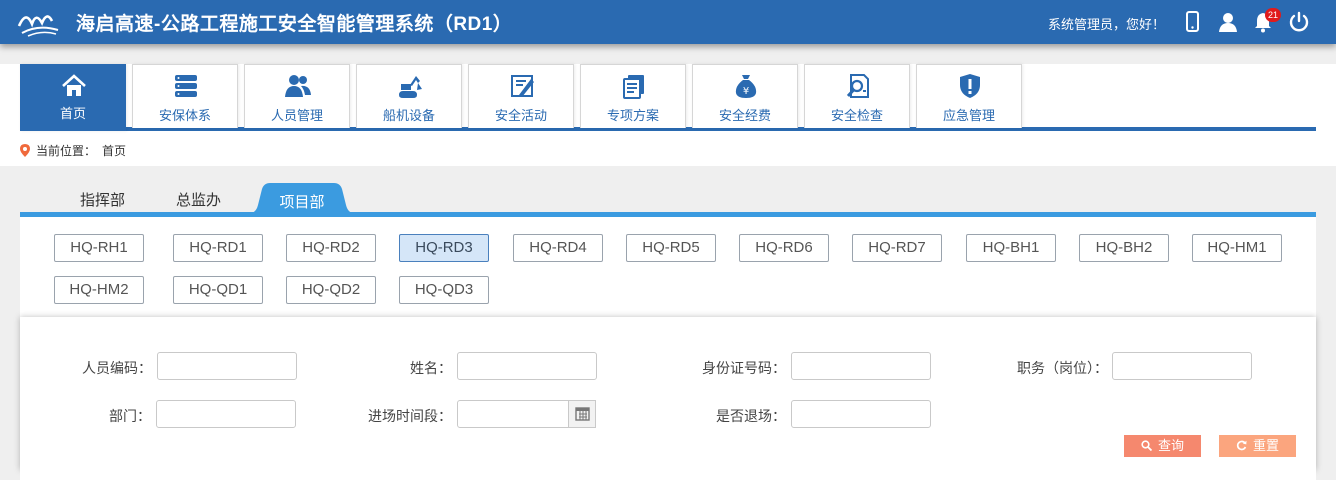  I want to click on nav-tab-label: 安全活动, so click(520, 115).